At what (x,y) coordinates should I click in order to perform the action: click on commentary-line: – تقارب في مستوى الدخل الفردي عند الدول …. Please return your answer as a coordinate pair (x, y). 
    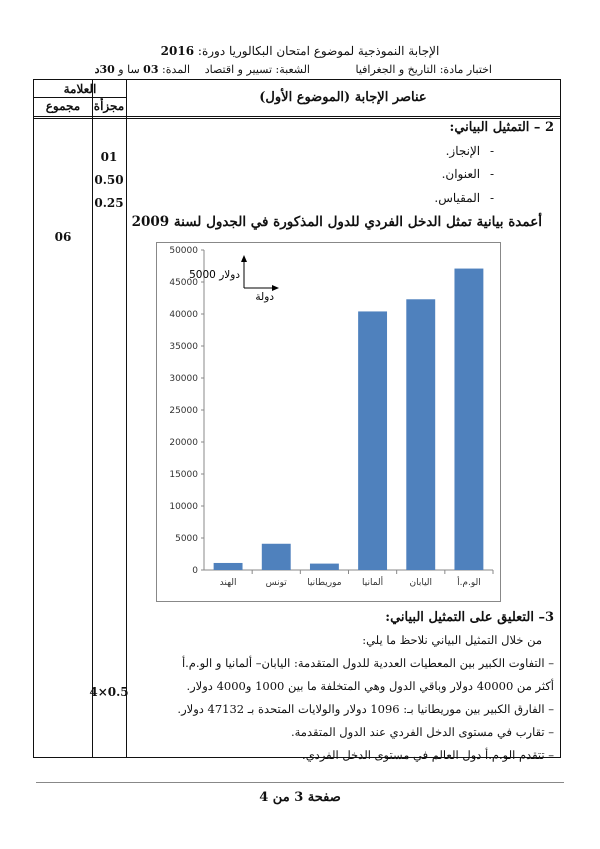
    Looking at the image, I should click on (422, 732).